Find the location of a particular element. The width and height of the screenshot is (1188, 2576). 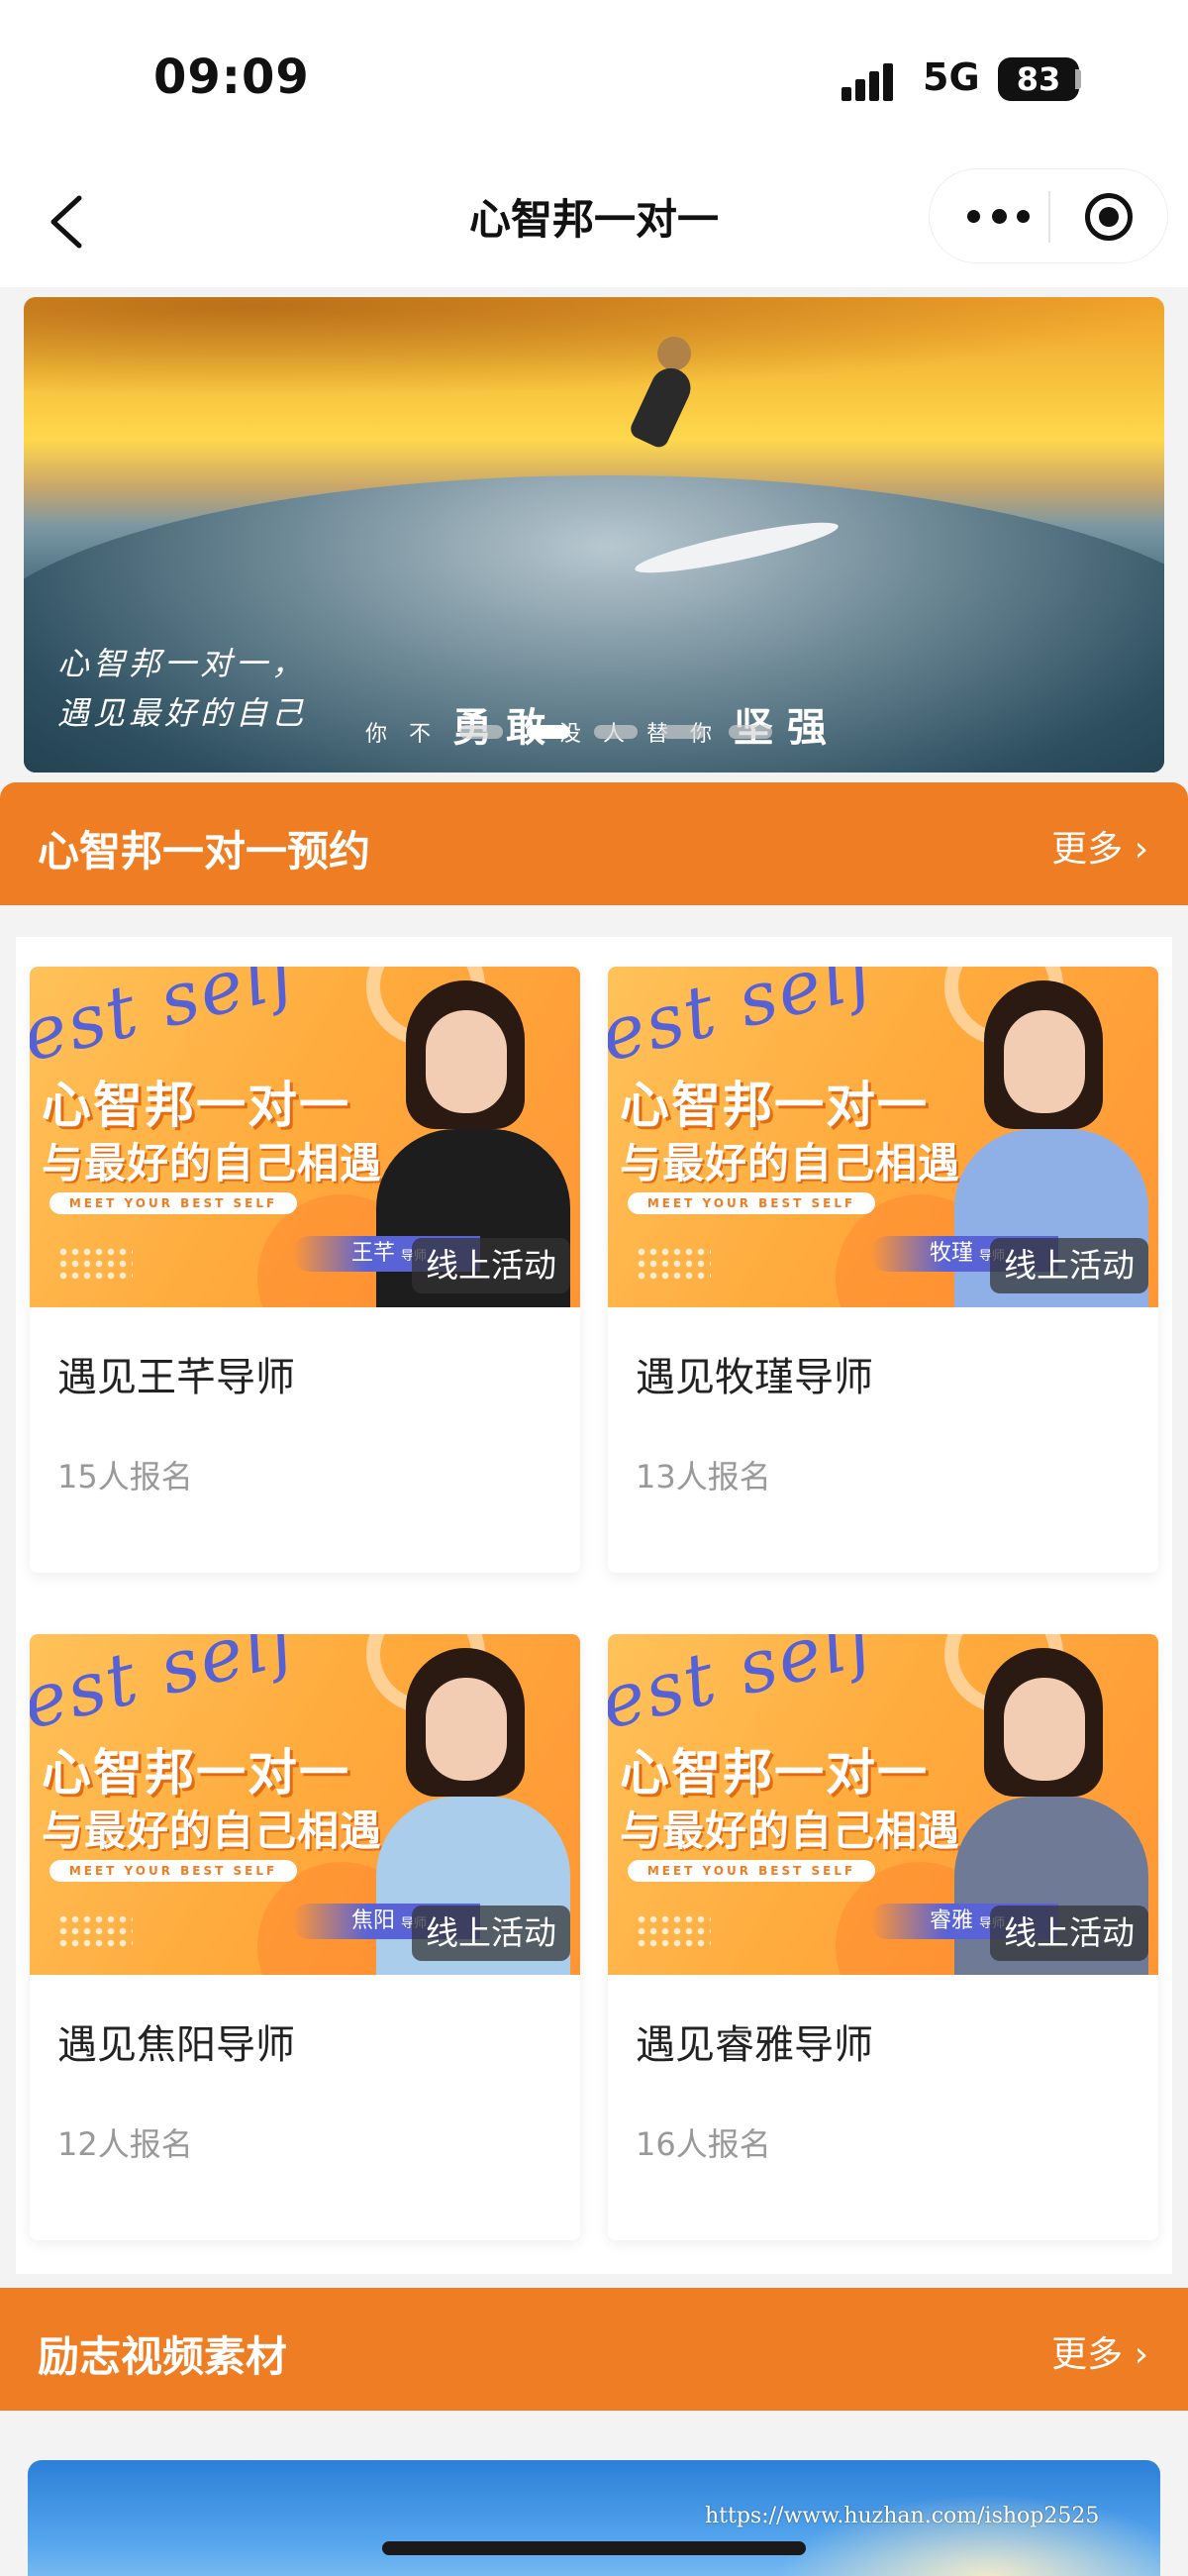

carousel-dots is located at coordinates (623, 733).